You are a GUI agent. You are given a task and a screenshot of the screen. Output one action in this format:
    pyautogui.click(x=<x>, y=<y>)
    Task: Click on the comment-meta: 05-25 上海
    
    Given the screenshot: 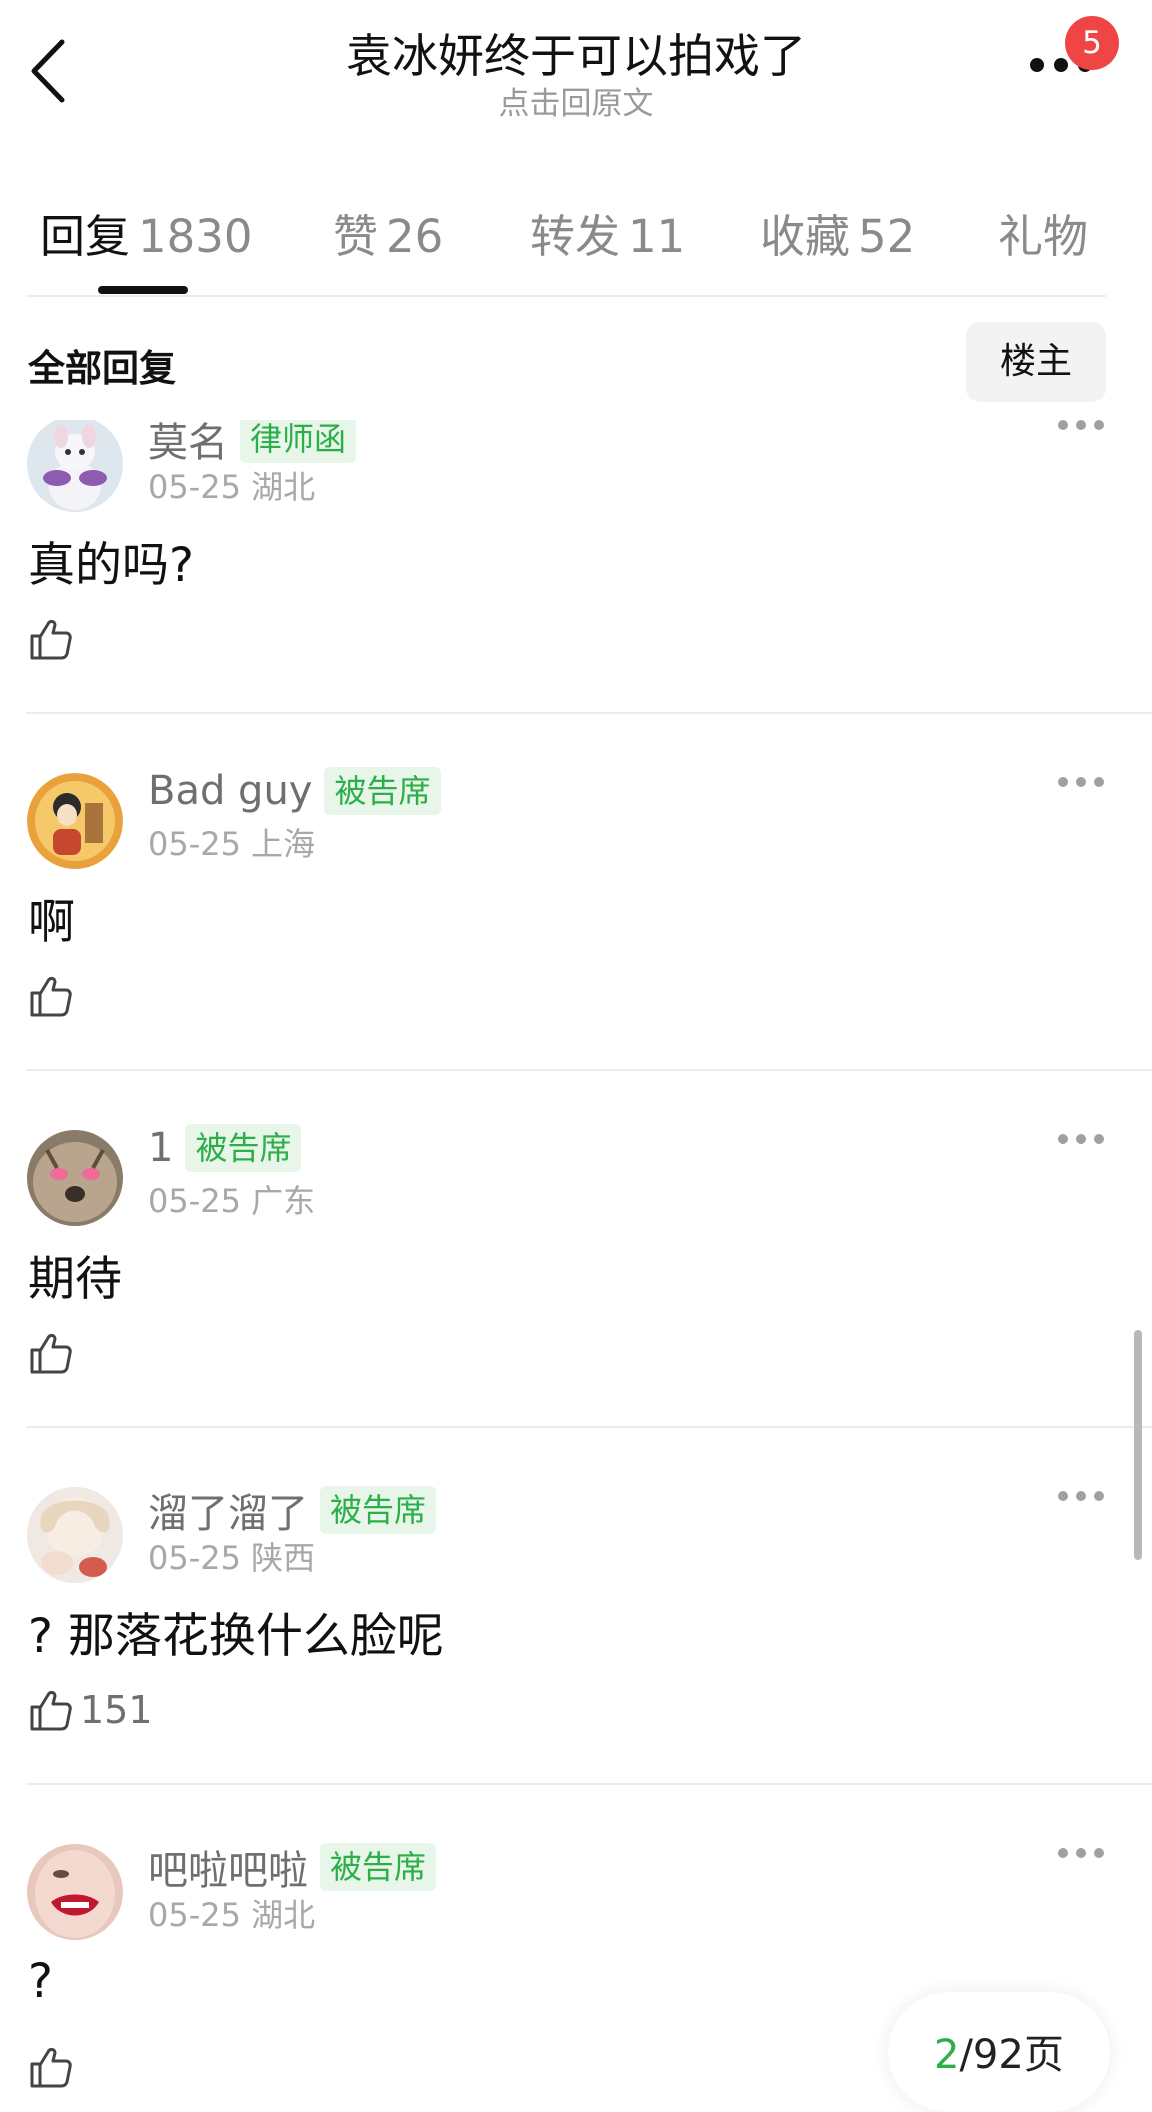 What is the action you would take?
    pyautogui.click(x=231, y=842)
    